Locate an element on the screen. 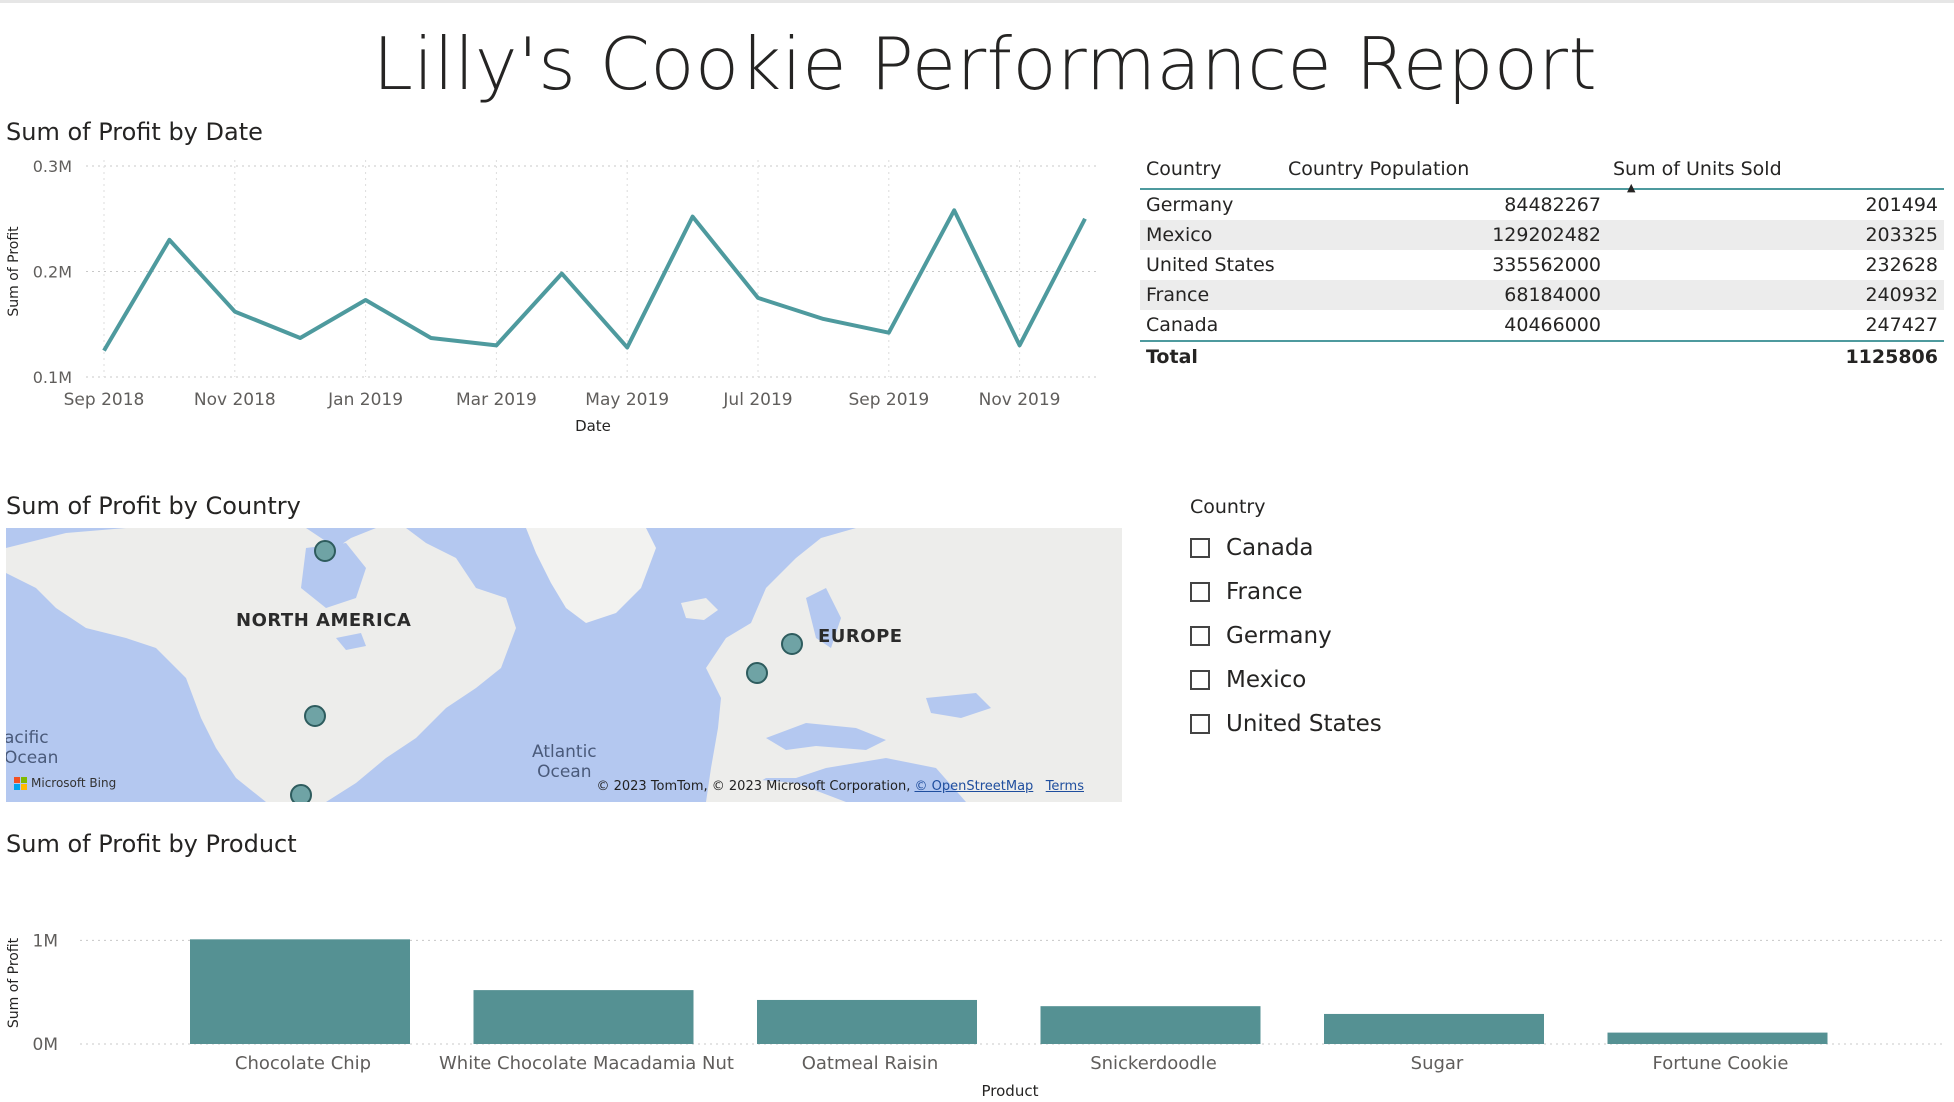 This screenshot has width=1954, height=1102. x-tick-label: Nov 2018 is located at coordinates (235, 400).